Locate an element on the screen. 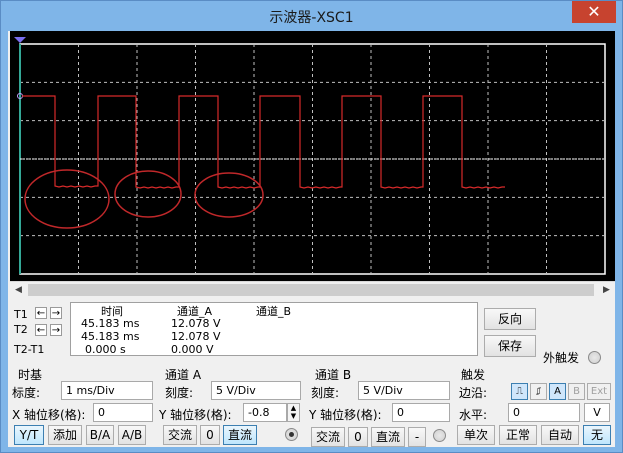  channel-a-ypos-field: -0.8 is located at coordinates (265, 412).